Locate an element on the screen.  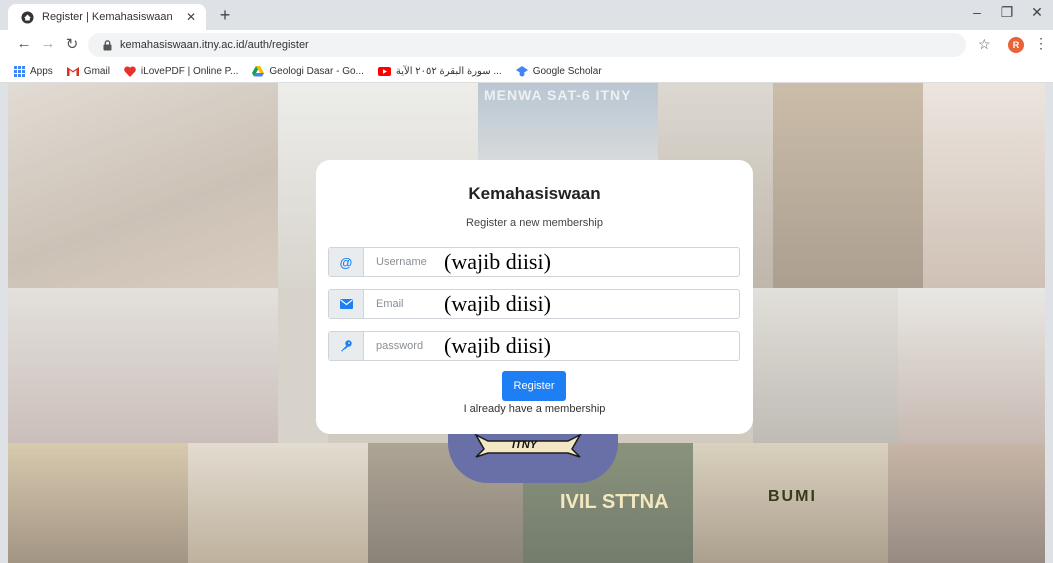
background-sign-menwa: MENWA SAT-6 ITNY is located at coordinates (558, 95).